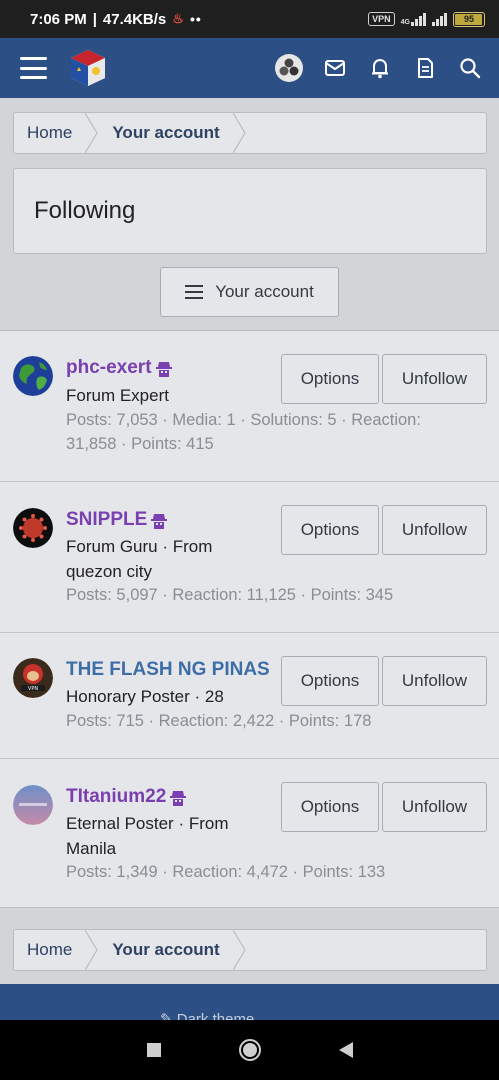 This screenshot has width=499, height=1080. Describe the element at coordinates (215, 1015) in the screenshot. I see `style-chooser-label: Dark theme` at that location.